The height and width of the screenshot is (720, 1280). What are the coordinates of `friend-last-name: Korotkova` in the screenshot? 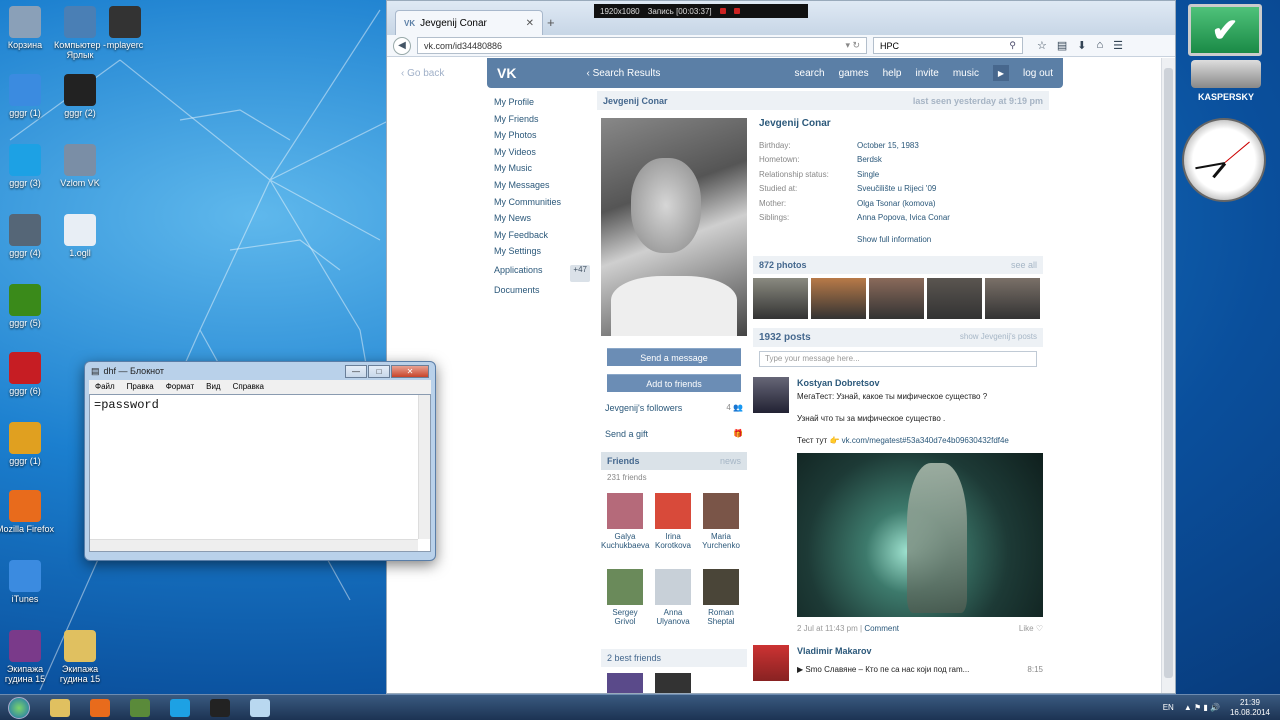 It's located at (673, 545).